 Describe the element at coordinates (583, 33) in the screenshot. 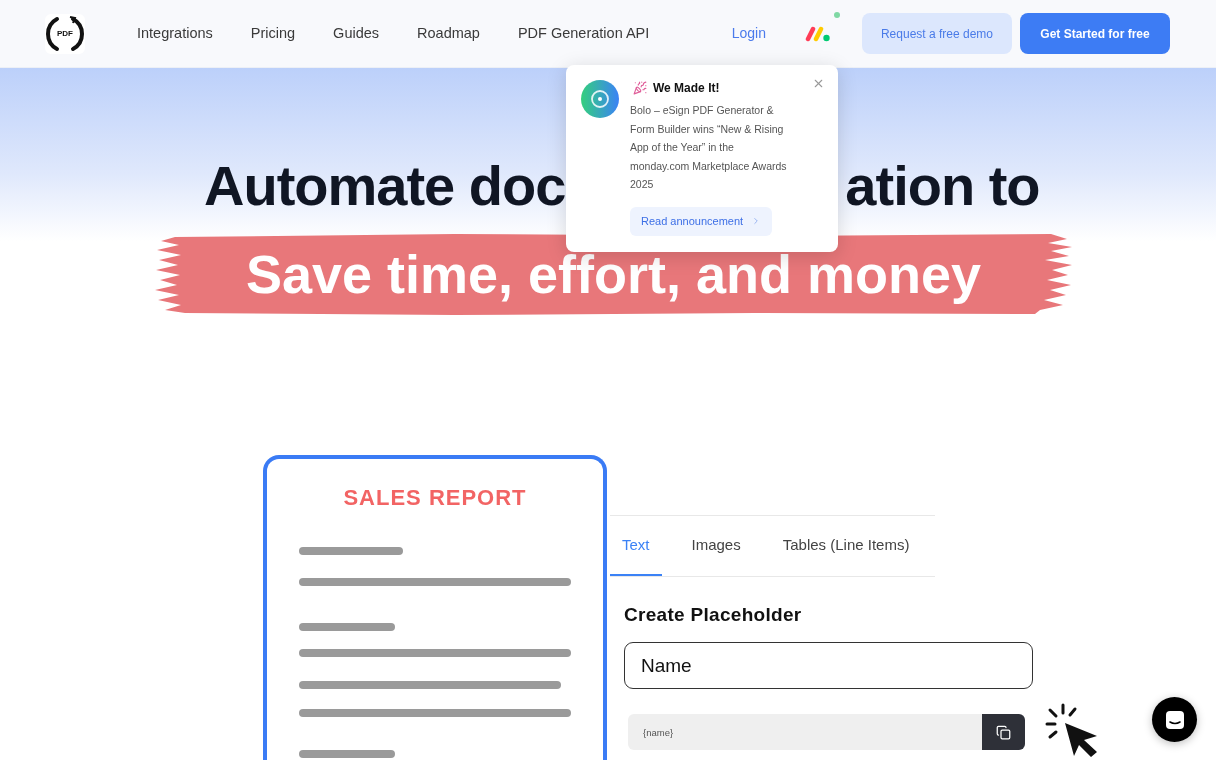

I see `nav-link: PDF Generation API` at that location.